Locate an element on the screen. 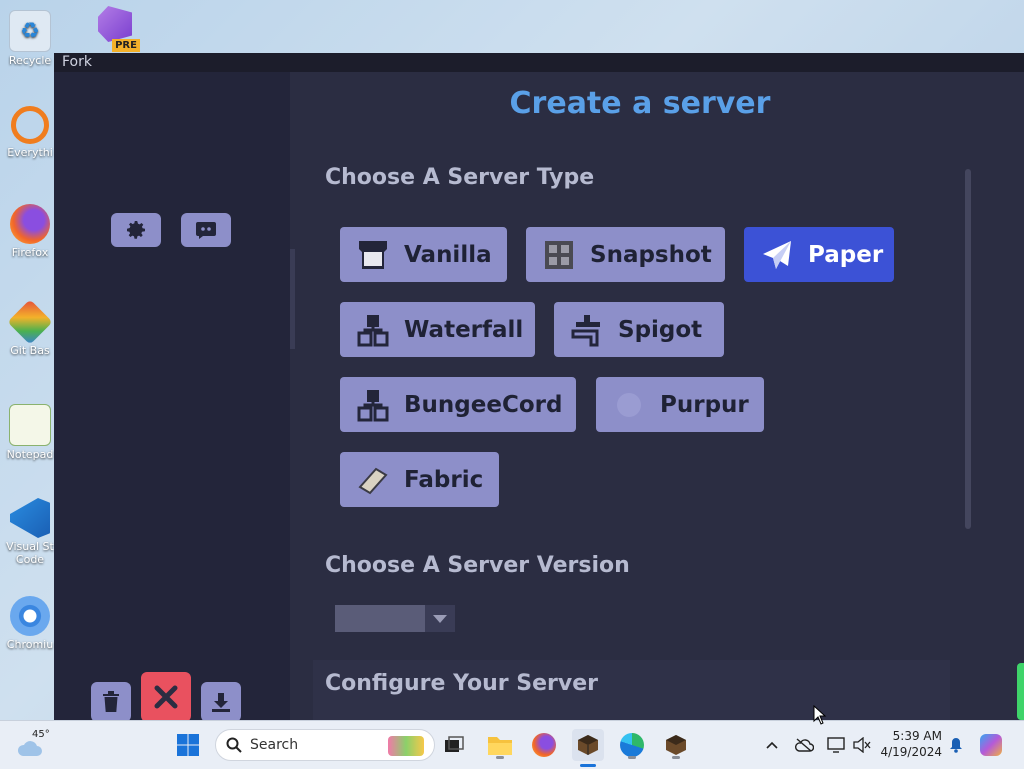  desktop-icon-git-bash: Git Bas is located at coordinates (30, 328).